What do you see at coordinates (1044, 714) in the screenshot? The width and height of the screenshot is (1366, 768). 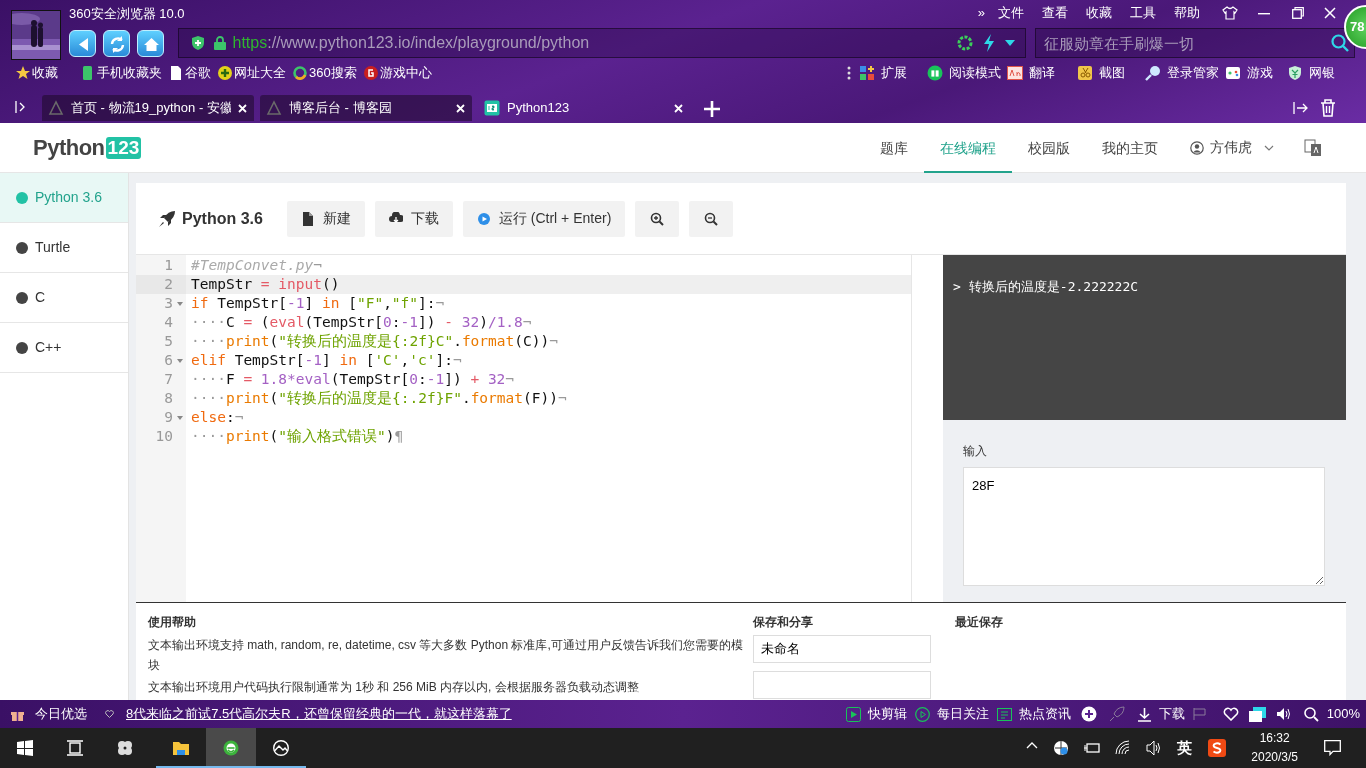 I see `status-link: 热点资讯` at bounding box center [1044, 714].